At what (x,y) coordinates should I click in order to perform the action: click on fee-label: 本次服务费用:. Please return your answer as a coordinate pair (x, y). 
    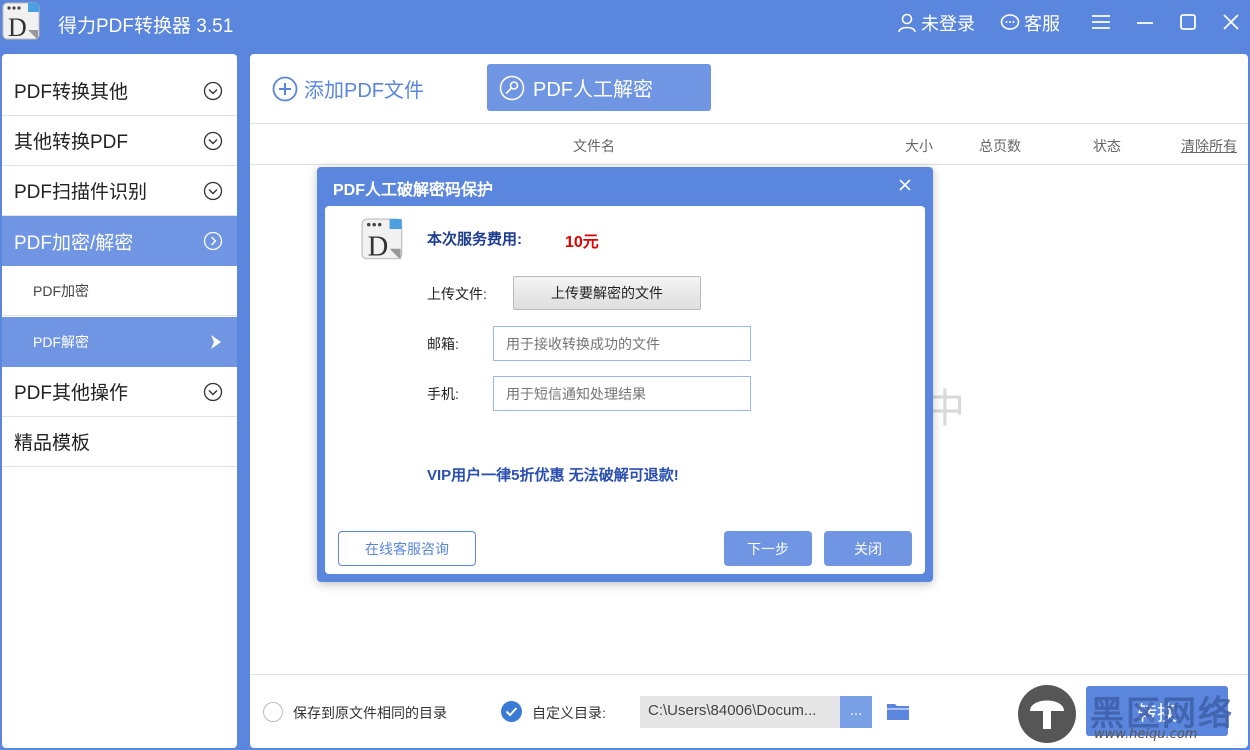
    Looking at the image, I should click on (474, 239).